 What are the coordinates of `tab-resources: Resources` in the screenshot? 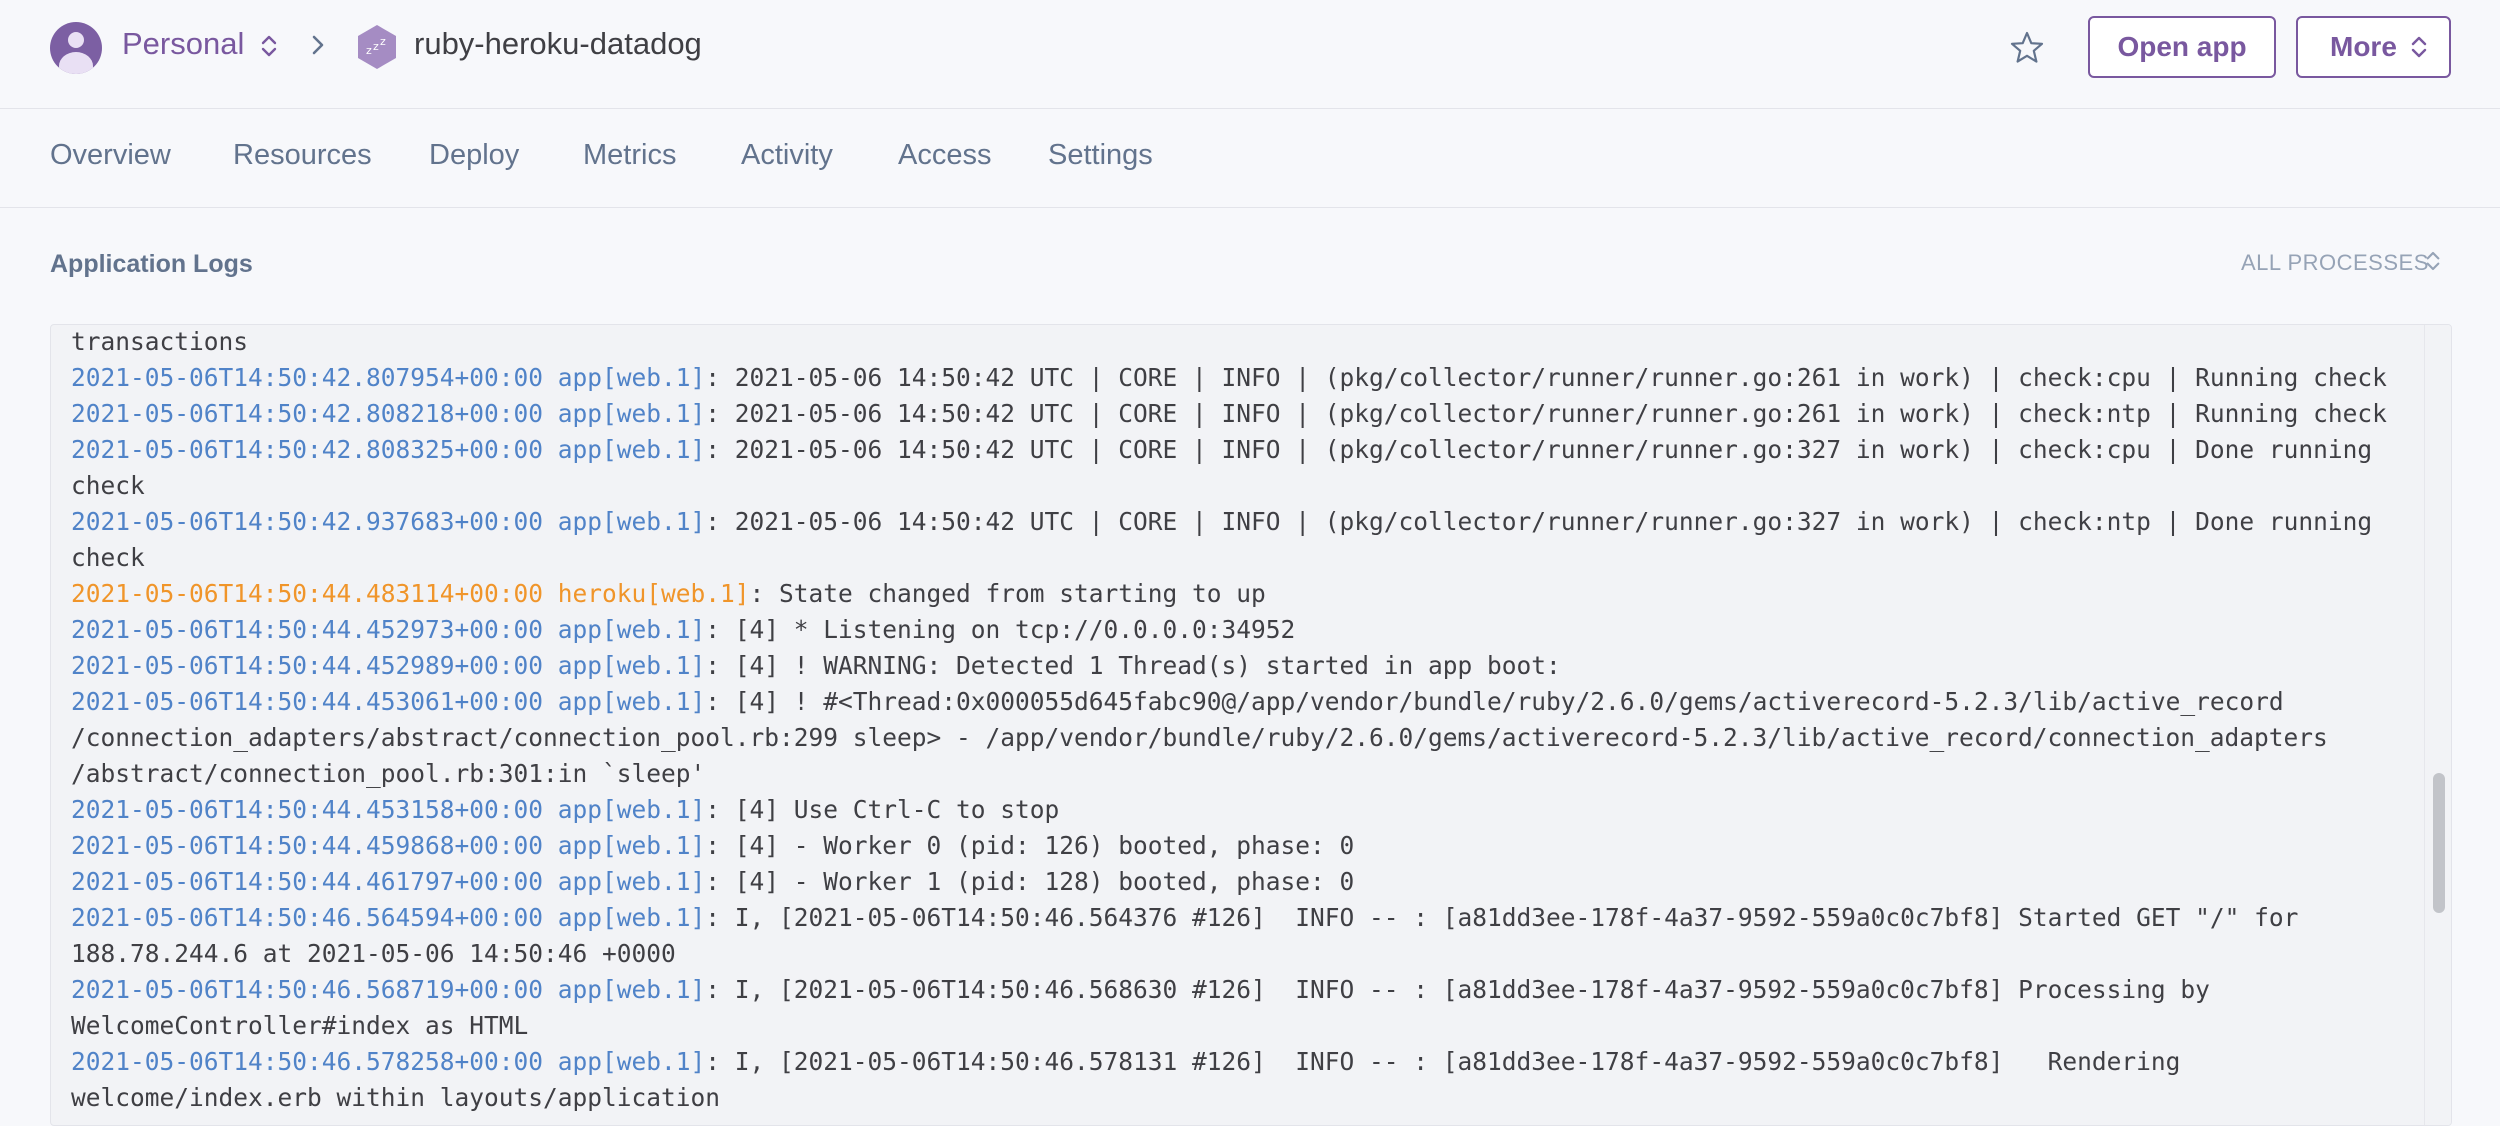 It's located at (302, 155).